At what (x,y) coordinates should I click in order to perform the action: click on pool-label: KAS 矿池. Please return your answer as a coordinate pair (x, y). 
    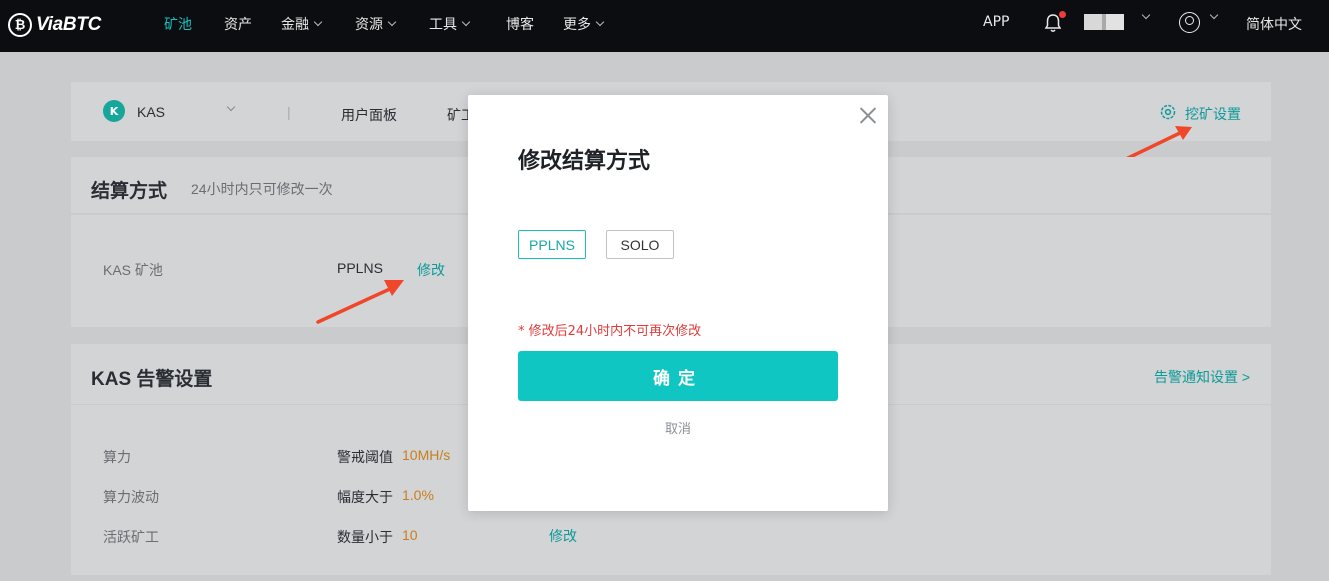
    Looking at the image, I should click on (133, 270).